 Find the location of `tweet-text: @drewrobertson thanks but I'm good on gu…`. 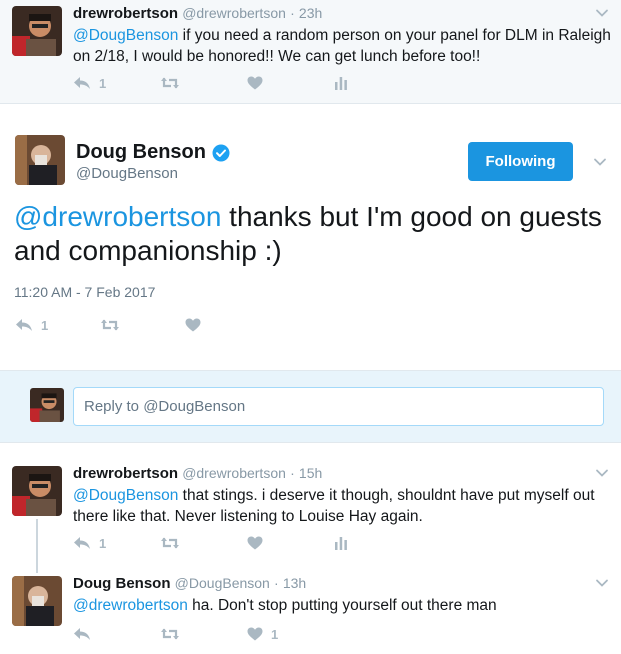

tweet-text: @drewrobertson thanks but I'm good on gu… is located at coordinates (311, 234).